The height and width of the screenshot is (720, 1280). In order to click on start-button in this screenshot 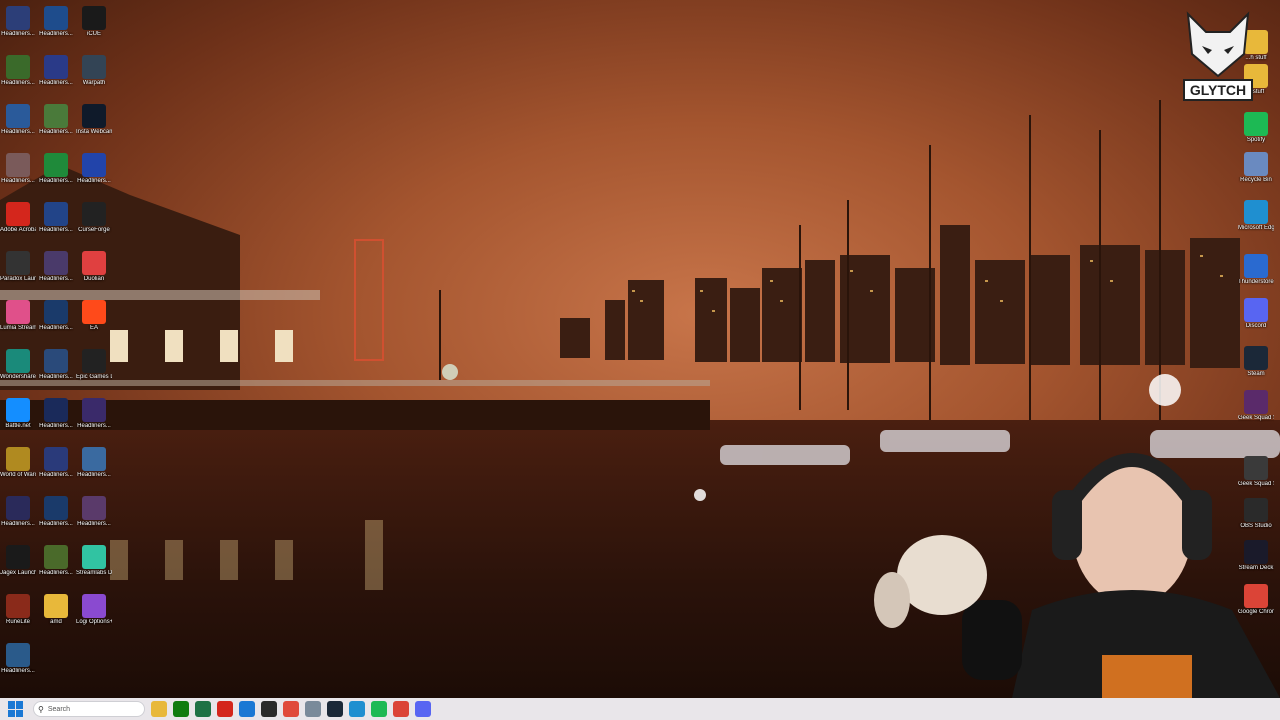, I will do `click(16, 709)`.